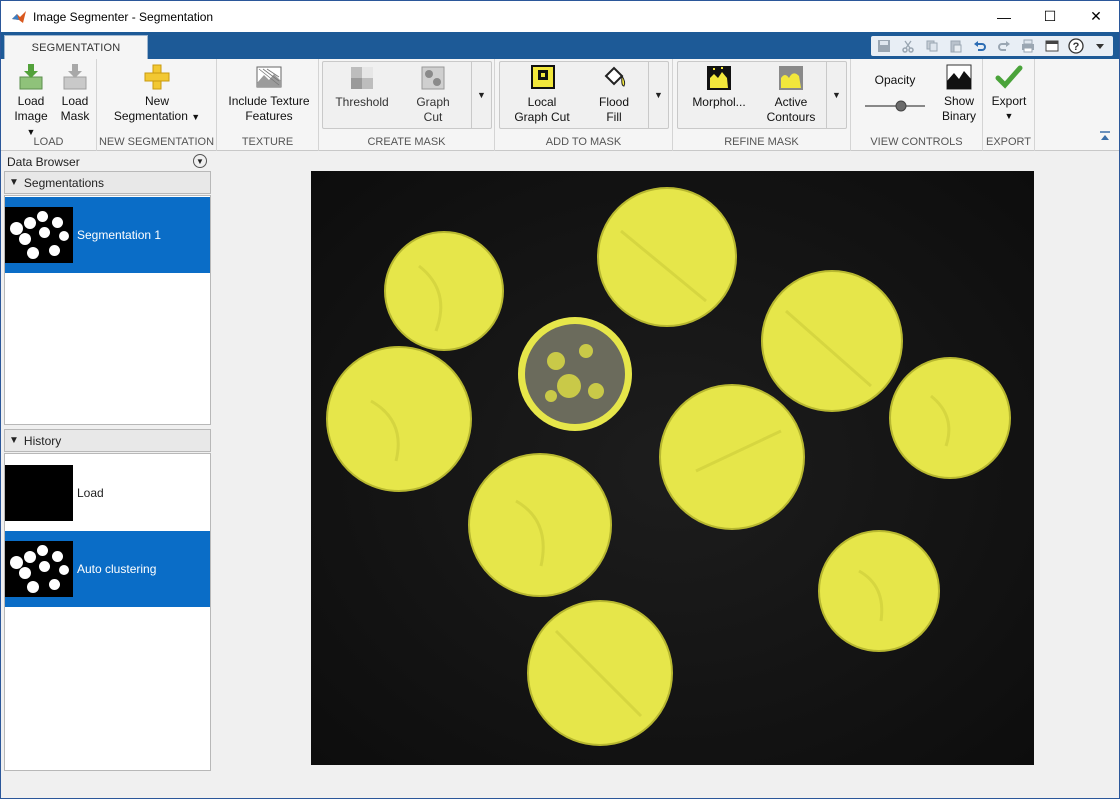 This screenshot has width=1120, height=799. Describe the element at coordinates (542, 94) in the screenshot. I see `local-graph-cut-button: Local Graph Cut` at that location.